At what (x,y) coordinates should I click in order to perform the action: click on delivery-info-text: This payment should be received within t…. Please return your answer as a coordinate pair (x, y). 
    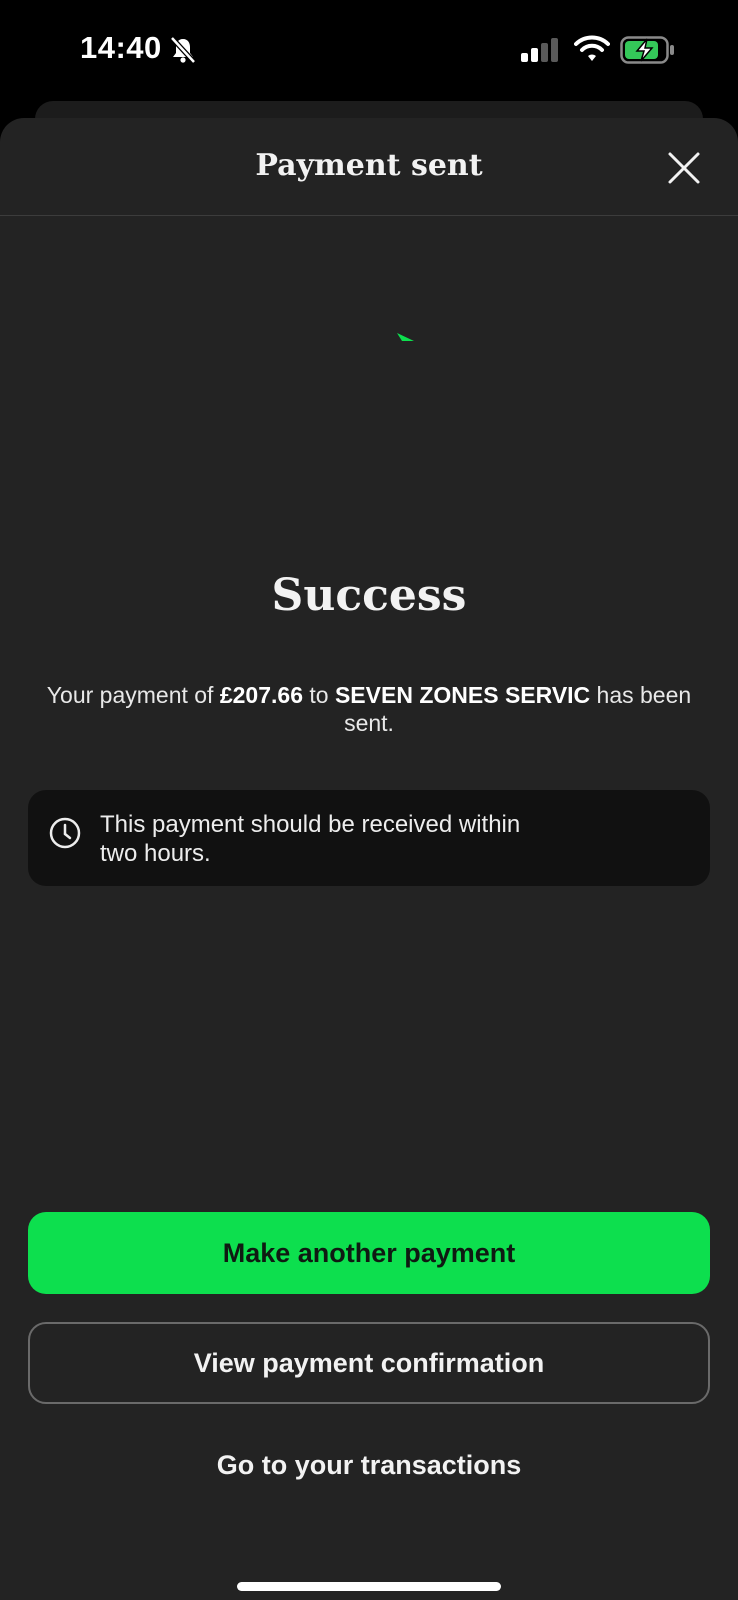
    Looking at the image, I should click on (350, 839).